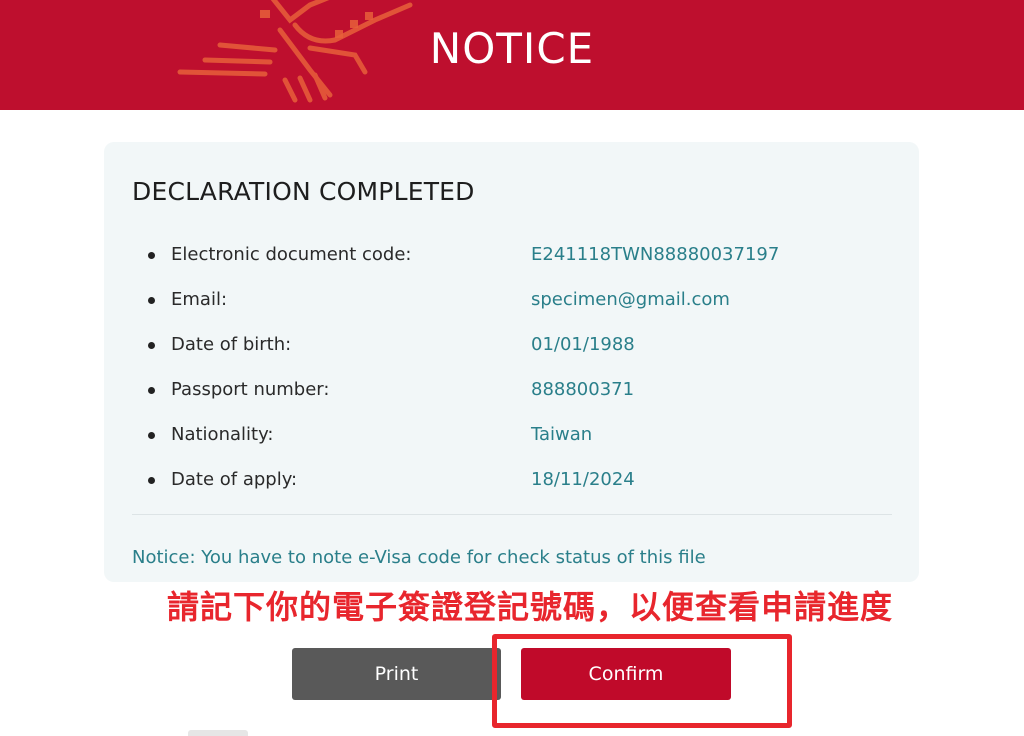  What do you see at coordinates (231, 344) in the screenshot?
I see `item-label: Date of birth:` at bounding box center [231, 344].